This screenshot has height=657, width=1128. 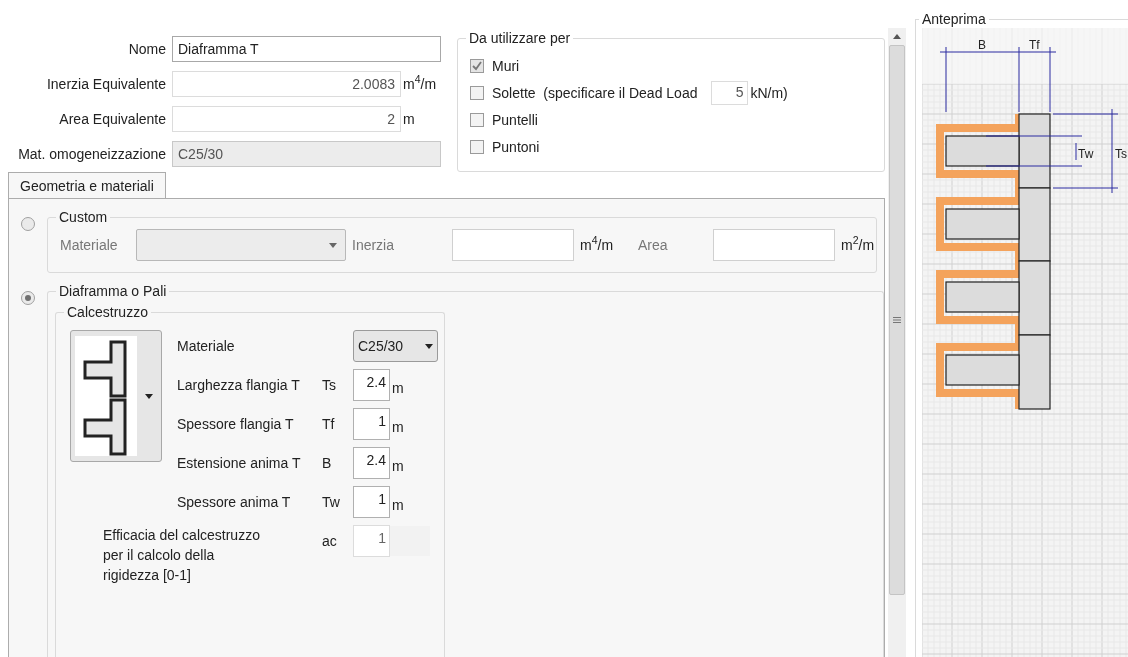 What do you see at coordinates (87, 185) in the screenshot?
I see `tab: Geometria e materiali` at bounding box center [87, 185].